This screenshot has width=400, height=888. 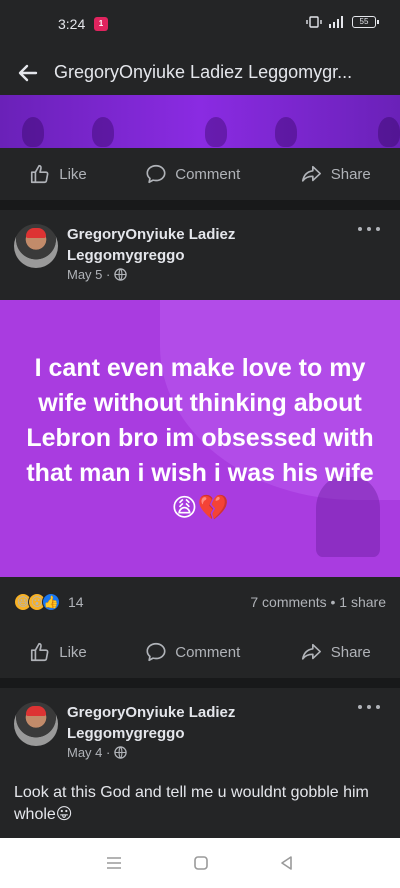 I want to click on post-meta: May 4 ·, so click(x=97, y=752).